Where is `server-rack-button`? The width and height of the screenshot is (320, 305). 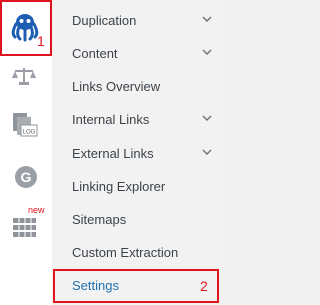
server-rack-button is located at coordinates (25, 227).